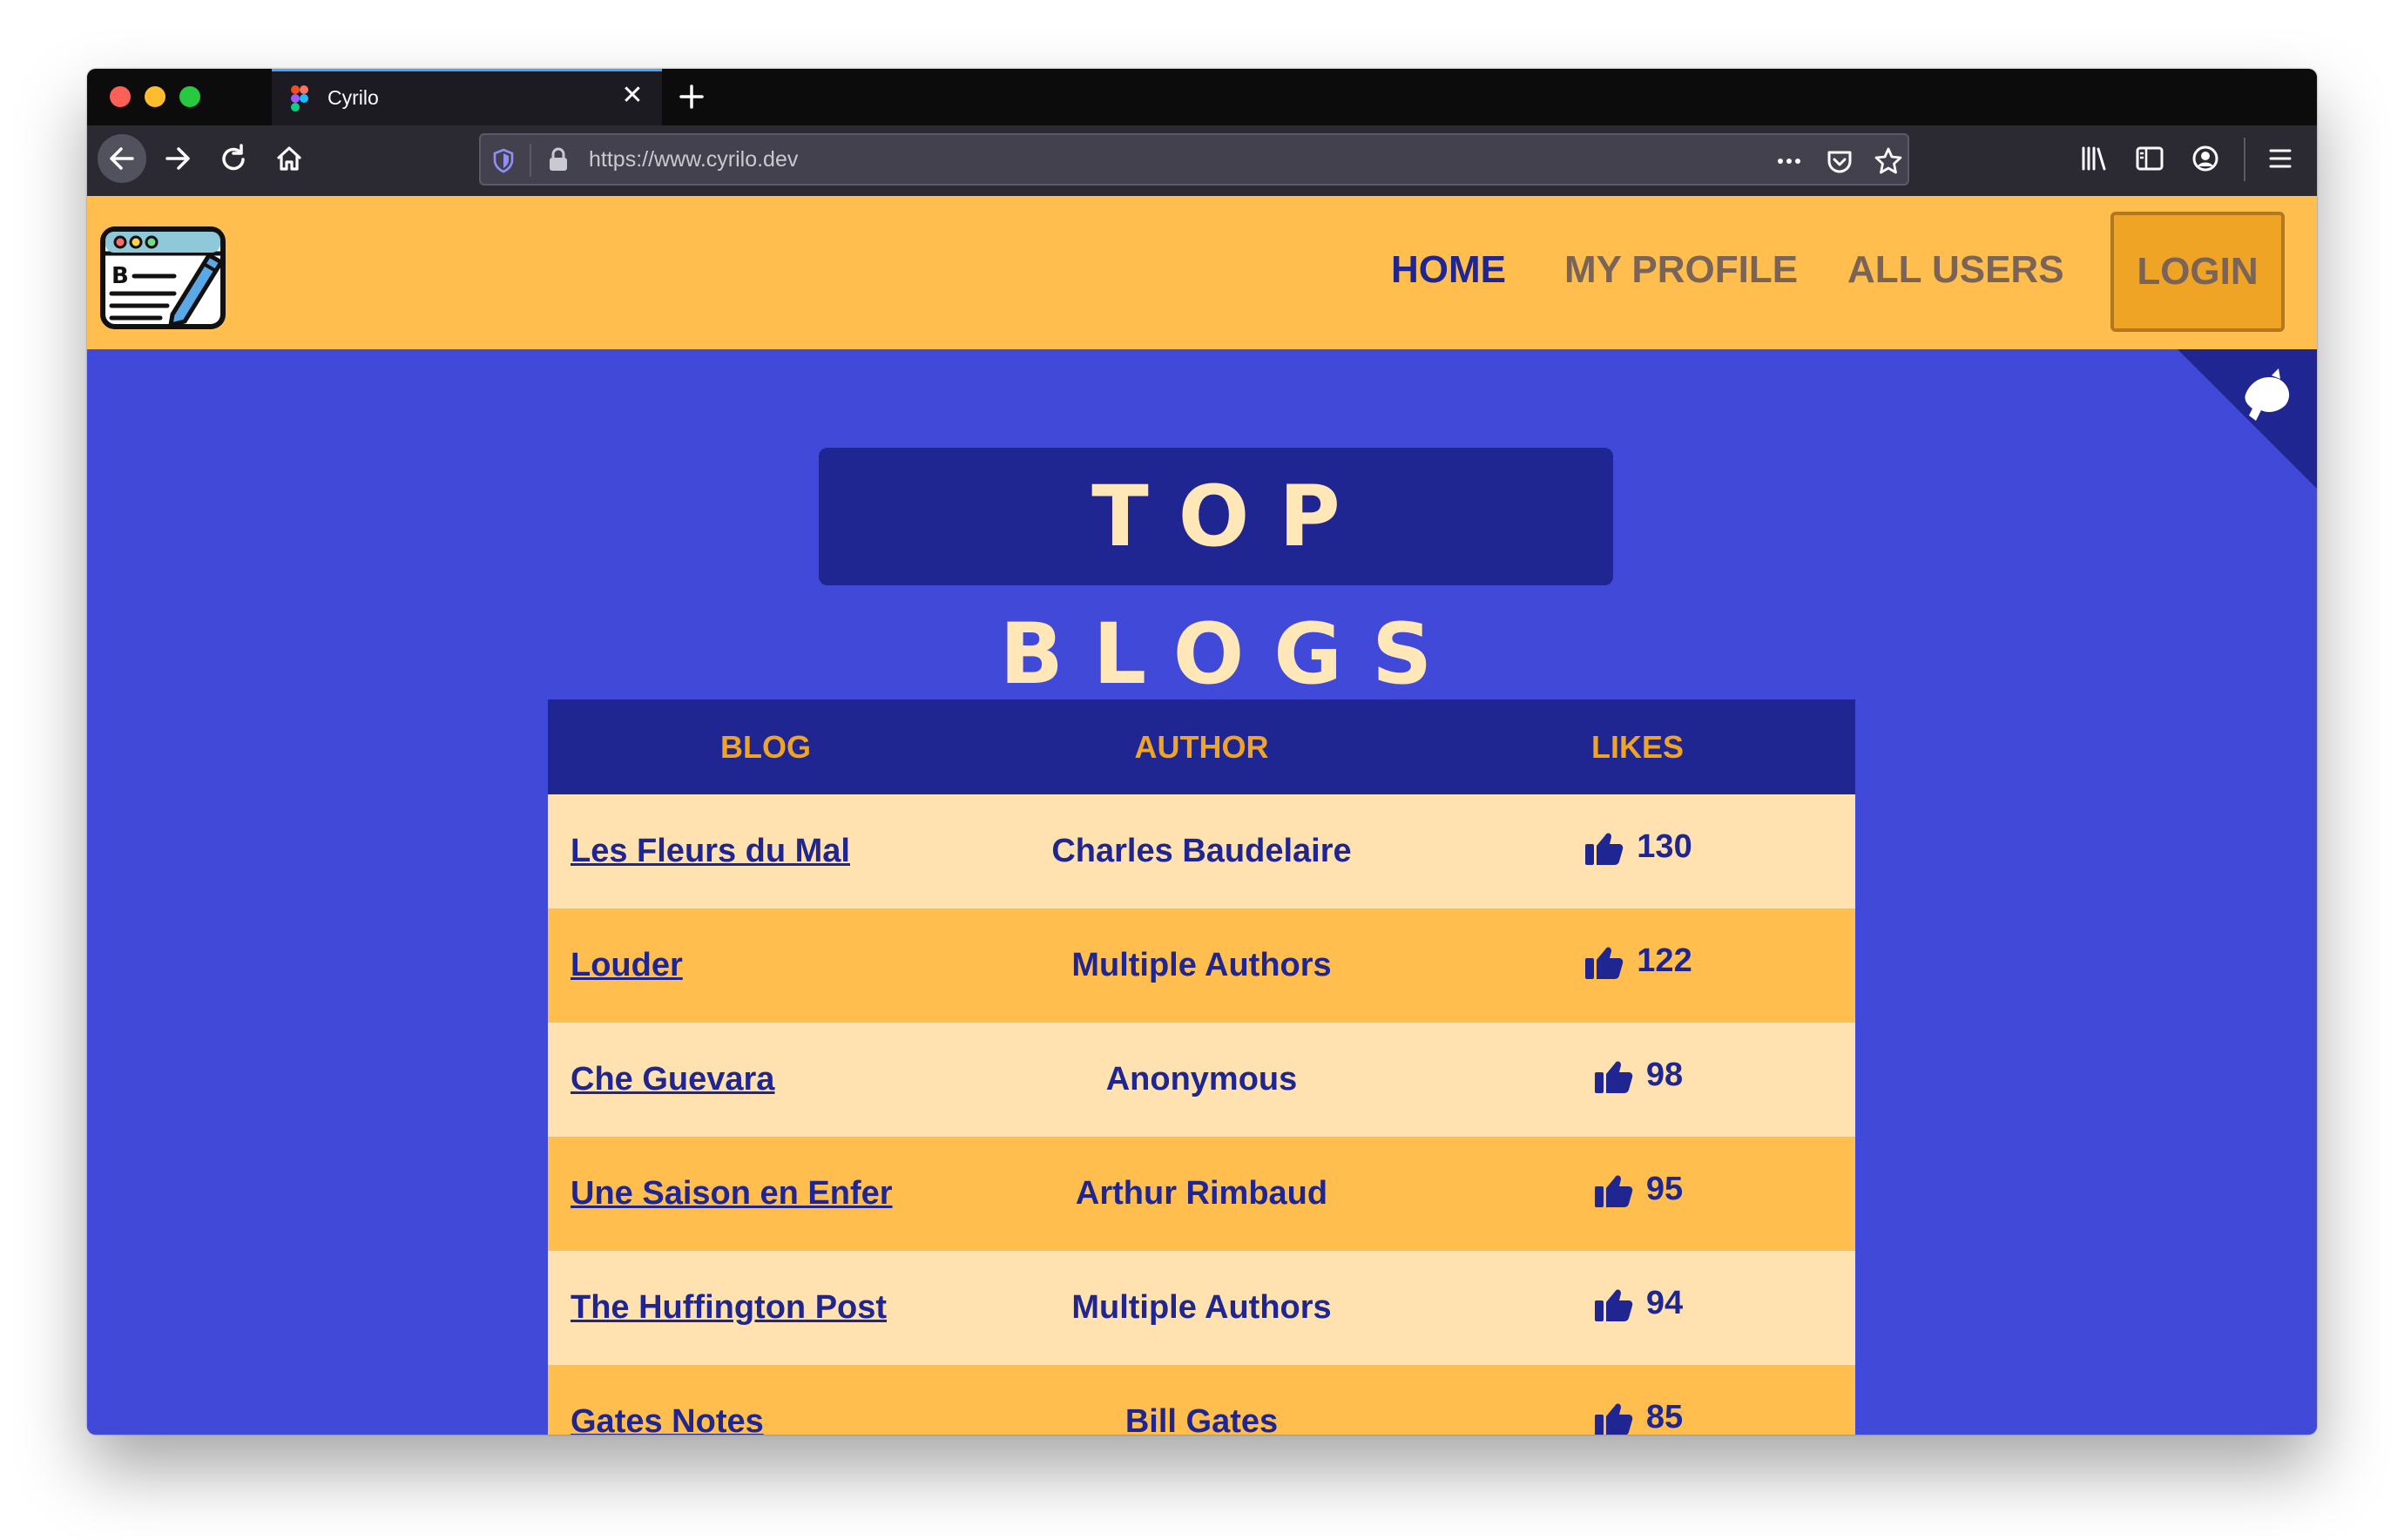 This screenshot has height=1540, width=2404. I want to click on author-cell: Anonymous, so click(1201, 1080).